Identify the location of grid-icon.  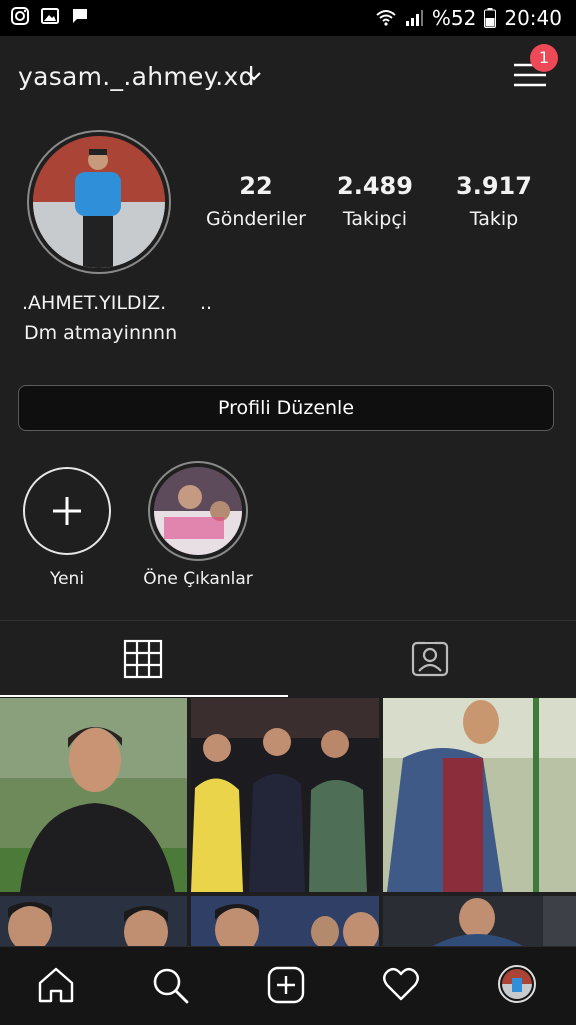
(143, 659).